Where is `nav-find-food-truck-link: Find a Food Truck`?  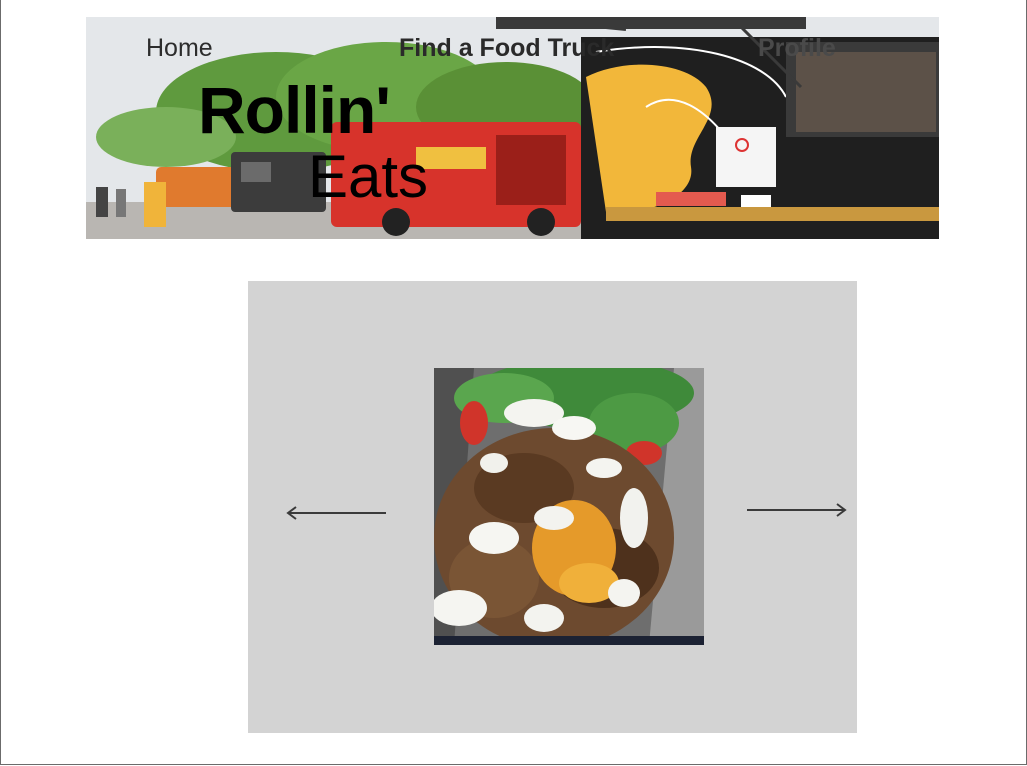 nav-find-food-truck-link: Find a Food Truck is located at coordinates (506, 48).